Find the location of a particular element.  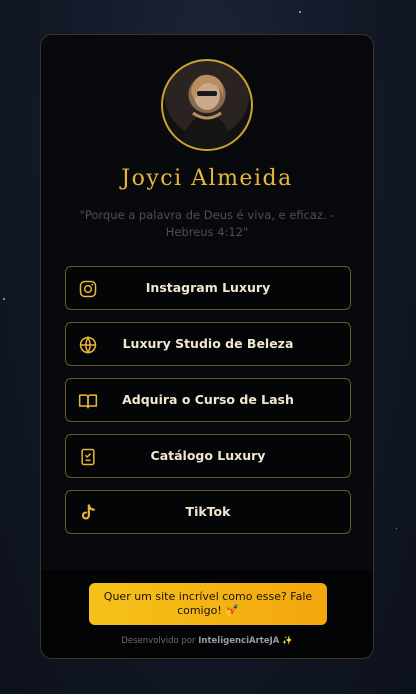

link-catalogo-luxury: Catálogo Luxury is located at coordinates (208, 456).